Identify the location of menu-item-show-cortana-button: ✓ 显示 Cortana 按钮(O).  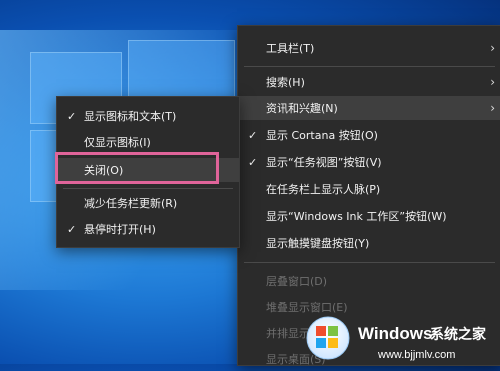
(369, 135).